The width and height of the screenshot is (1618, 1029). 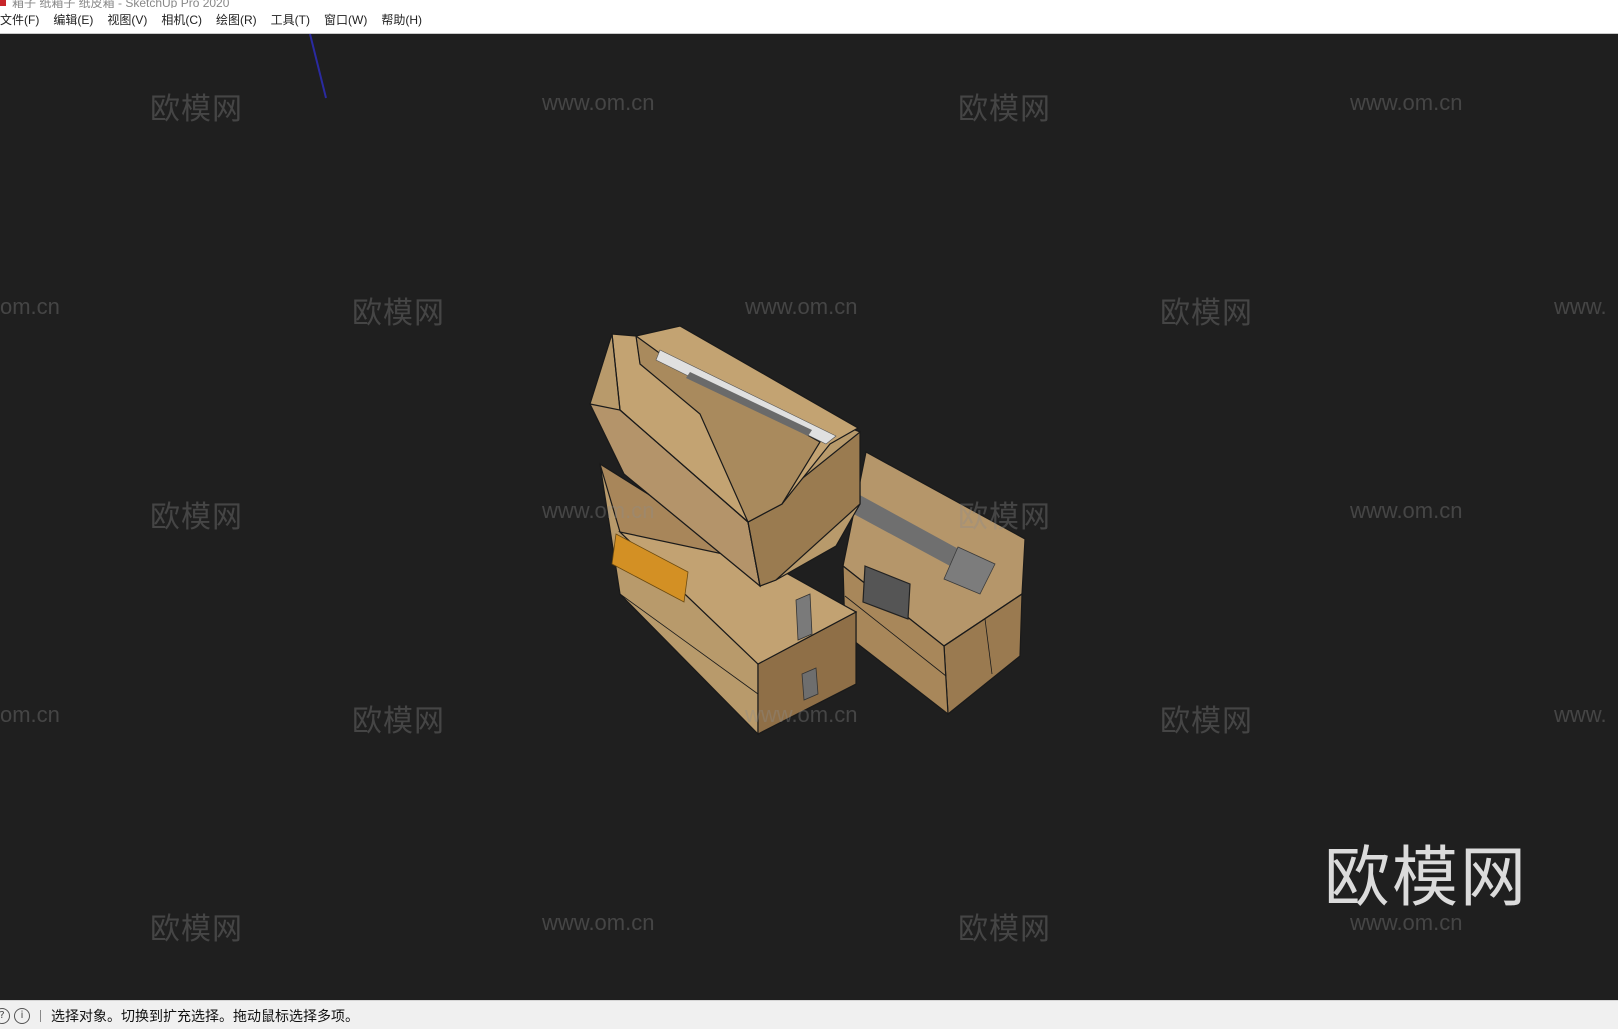 What do you see at coordinates (401, 20) in the screenshot?
I see `menu-help: 帮助(H)` at bounding box center [401, 20].